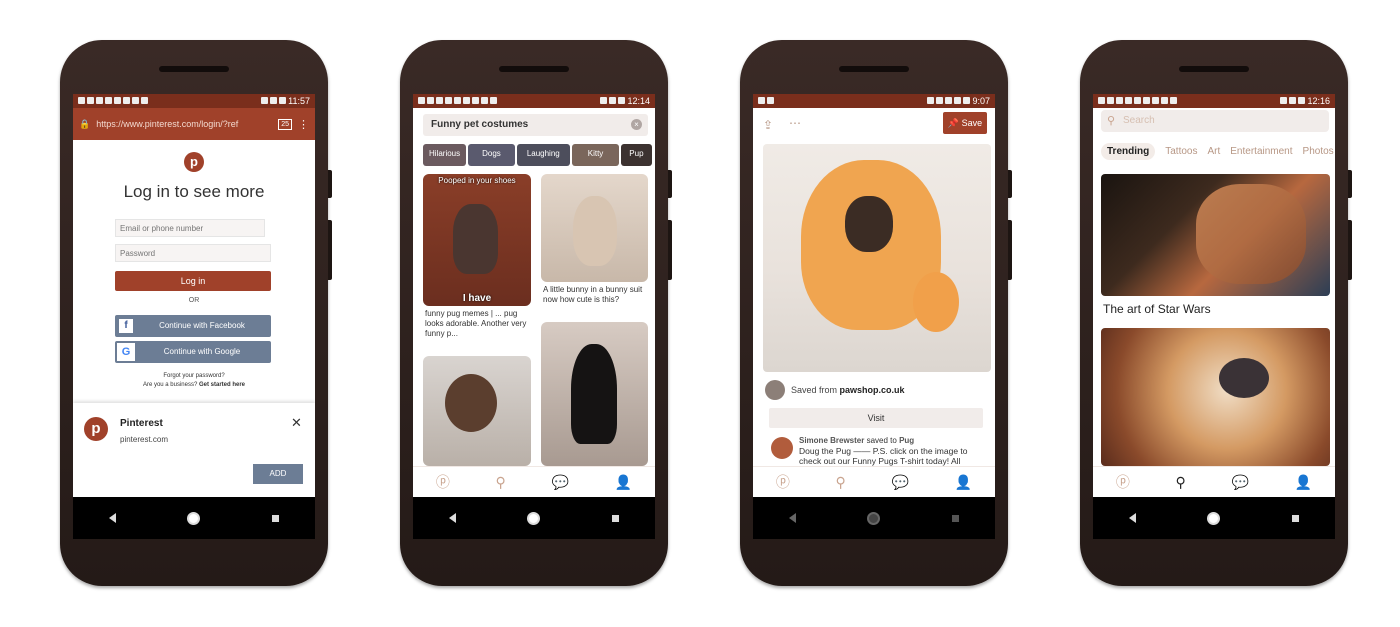  Describe the element at coordinates (831, 440) in the screenshot. I see `comment-user: Simone Brewster` at that location.